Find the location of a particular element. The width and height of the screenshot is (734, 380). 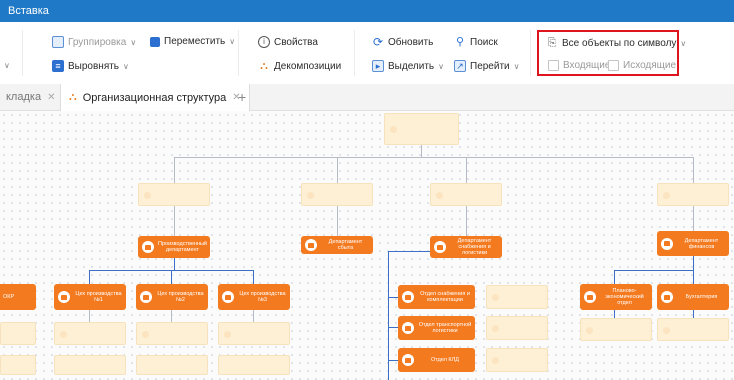

symbol-objects-dropdown: ⎘ Все объекты по символу ∨ is located at coordinates (616, 43).